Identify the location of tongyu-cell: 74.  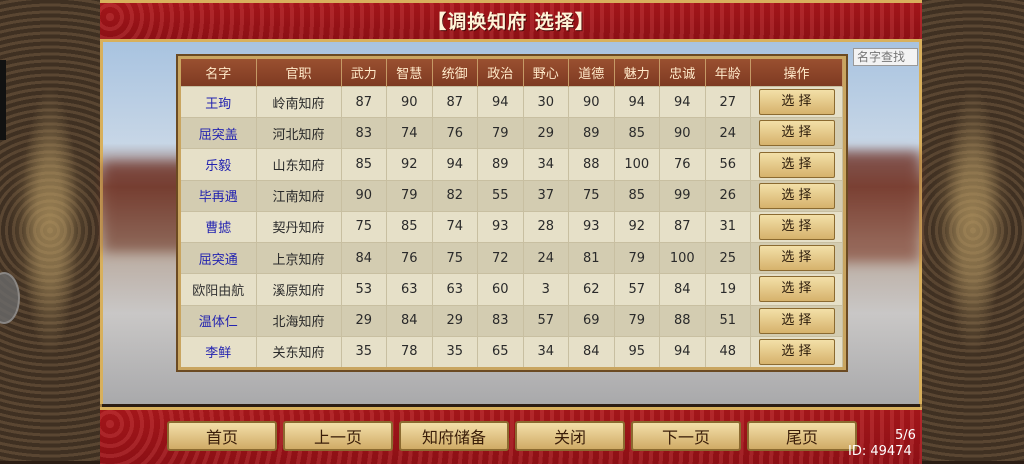
(455, 226).